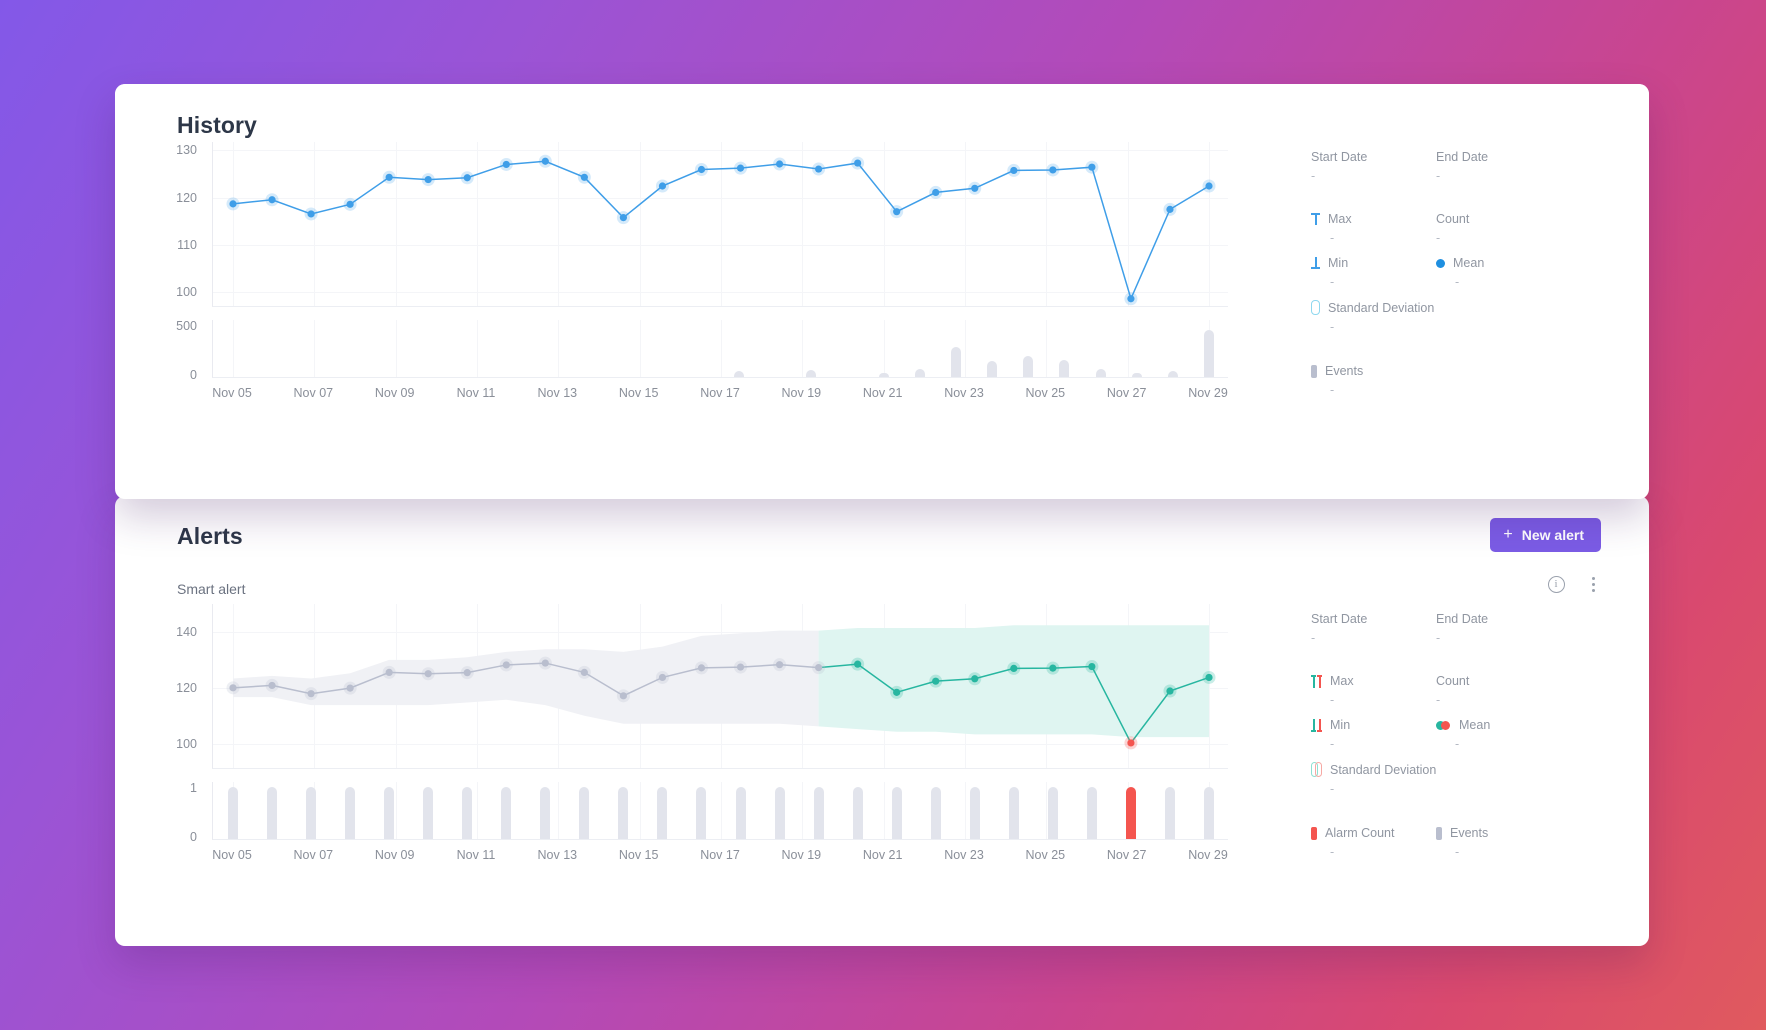 This screenshot has width=1766, height=1030. What do you see at coordinates (1332, 690) in the screenshot?
I see `legend-item: Max -` at bounding box center [1332, 690].